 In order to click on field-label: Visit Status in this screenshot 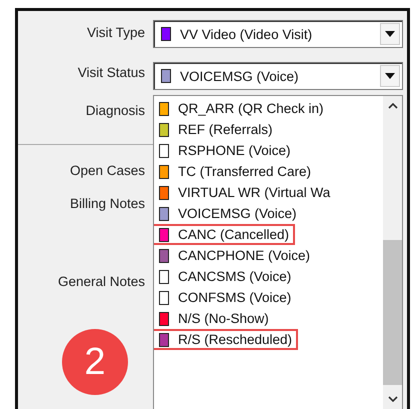, I will do `click(111, 73)`.